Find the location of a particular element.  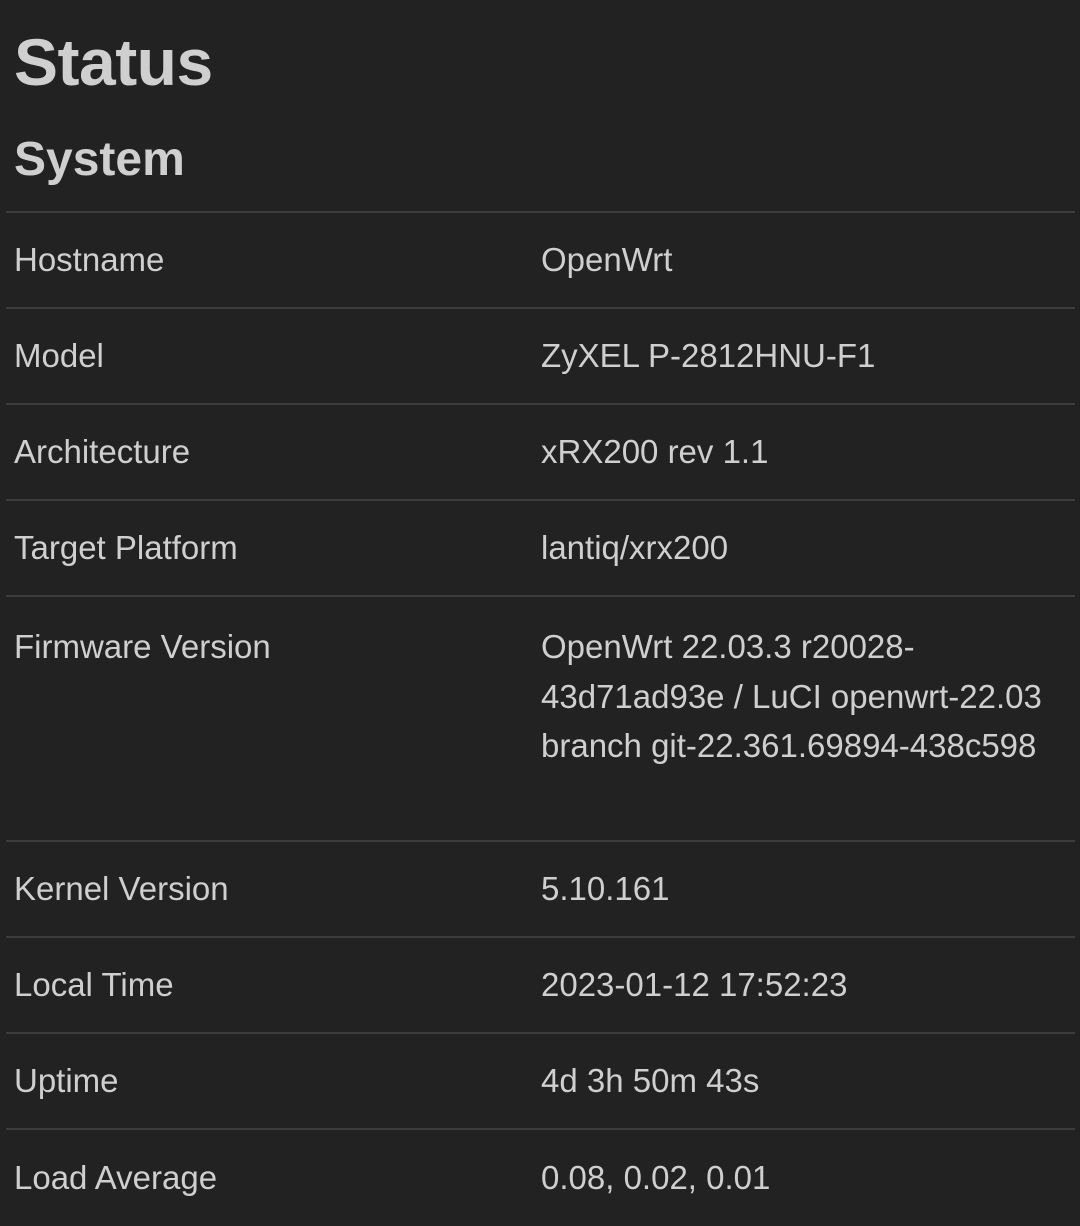

row-label-local-time: Local Time is located at coordinates (94, 984).